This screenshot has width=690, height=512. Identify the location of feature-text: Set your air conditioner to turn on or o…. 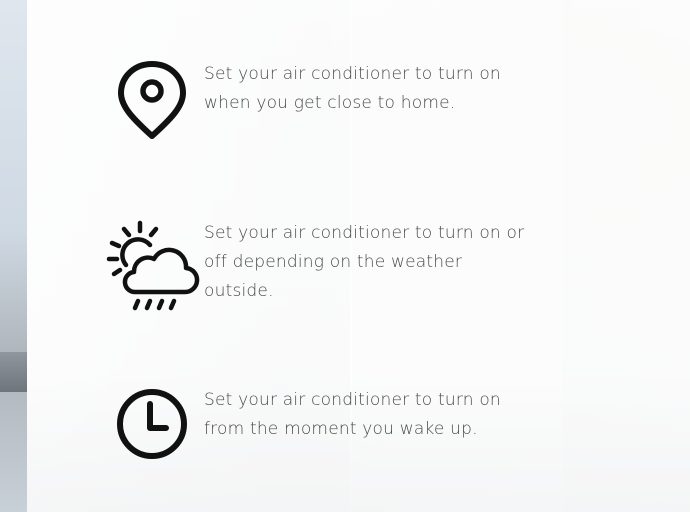
(364, 262).